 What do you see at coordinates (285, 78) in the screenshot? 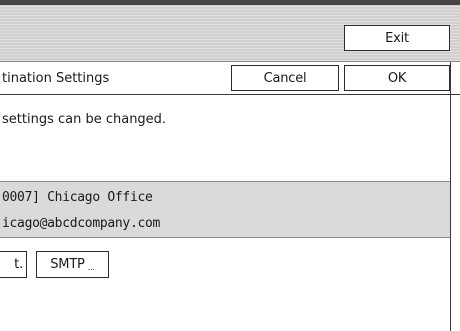
I see `cancel-button: Cancel` at bounding box center [285, 78].